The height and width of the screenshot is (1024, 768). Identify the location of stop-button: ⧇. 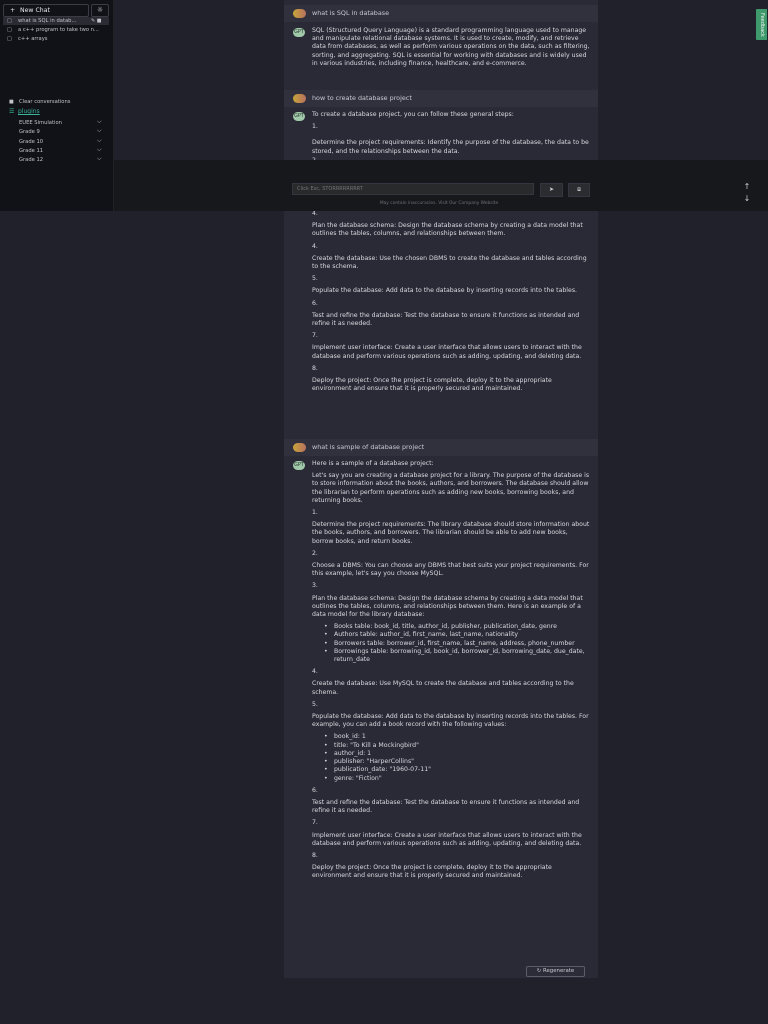
(579, 190).